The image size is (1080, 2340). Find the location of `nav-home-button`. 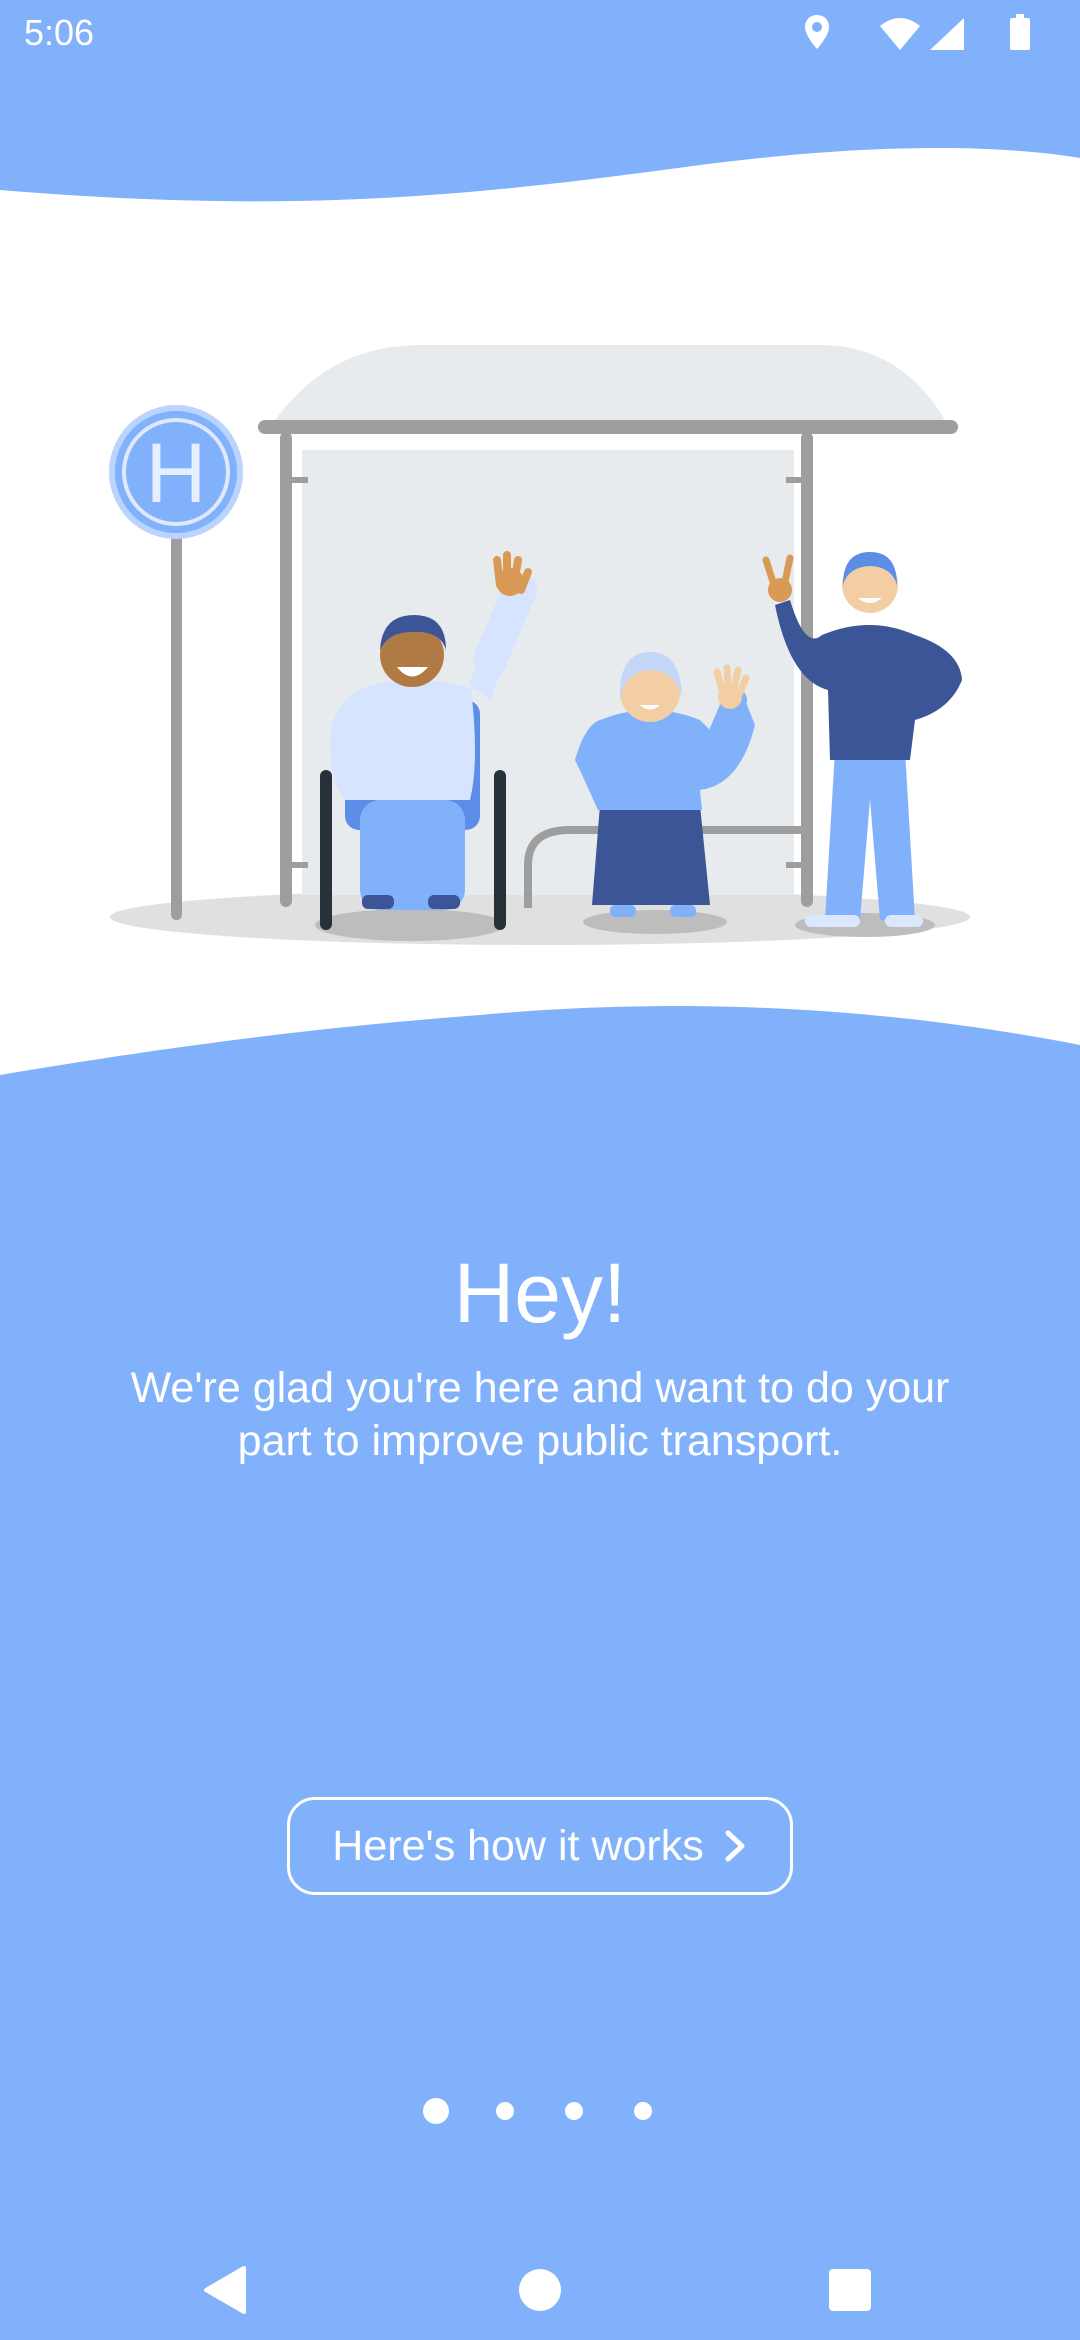

nav-home-button is located at coordinates (540, 2290).